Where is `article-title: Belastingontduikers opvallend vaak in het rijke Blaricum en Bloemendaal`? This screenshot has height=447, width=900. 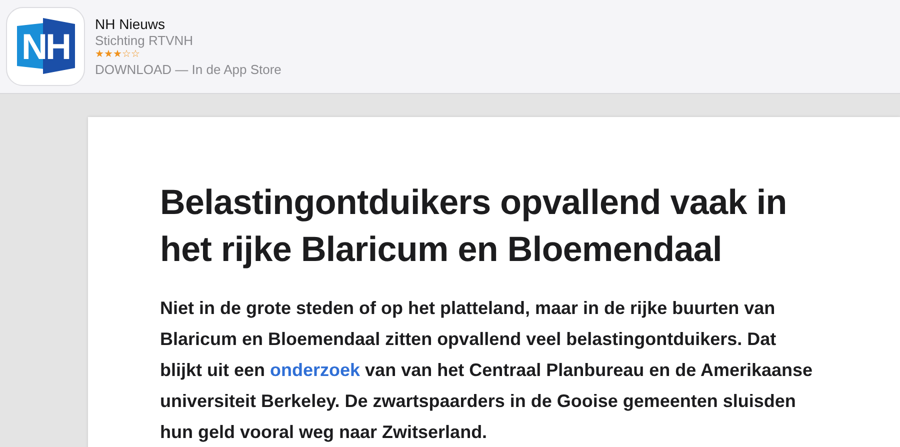
article-title: Belastingontduikers opvallend vaak in het rijke Blaricum en Bloemendaal is located at coordinates (474, 226).